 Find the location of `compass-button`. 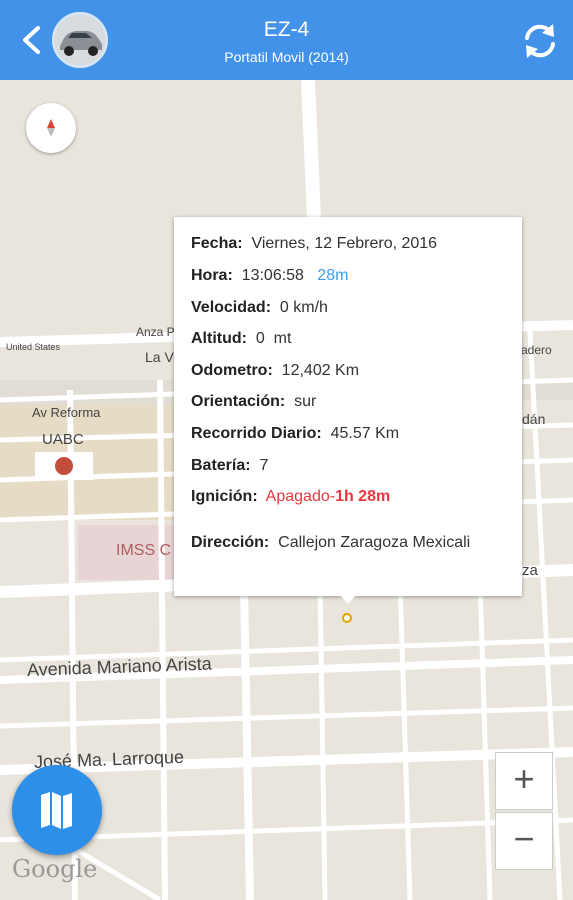

compass-button is located at coordinates (51, 128).